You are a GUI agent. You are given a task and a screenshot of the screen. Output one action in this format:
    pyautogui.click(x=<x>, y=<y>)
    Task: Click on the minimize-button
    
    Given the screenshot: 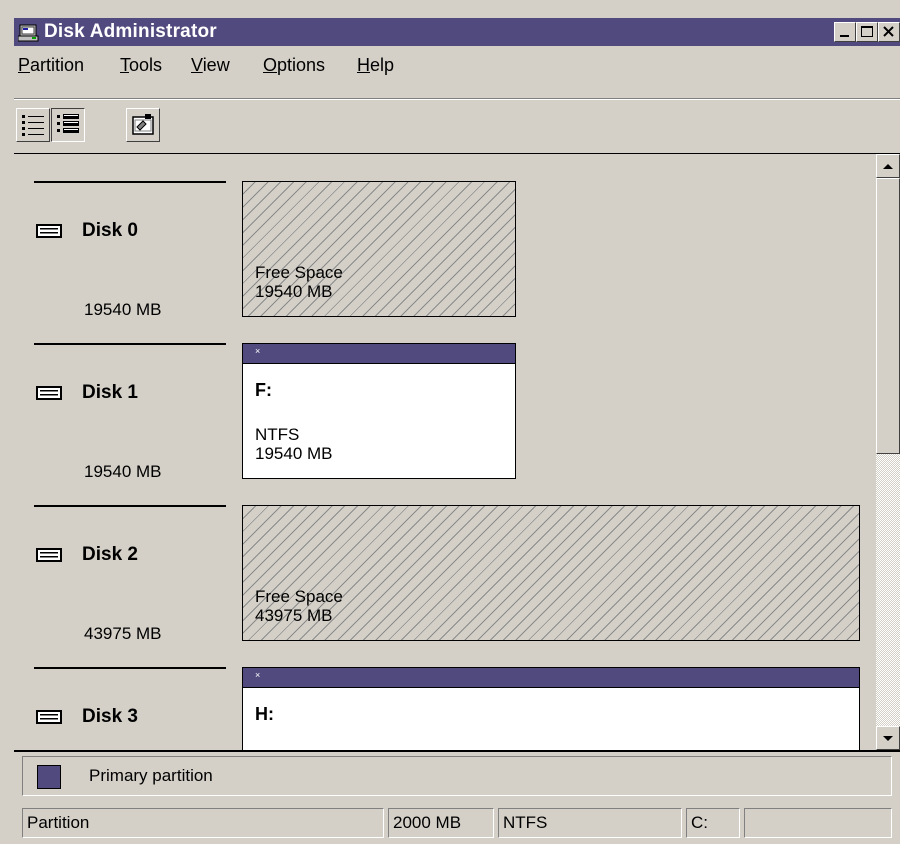 What is the action you would take?
    pyautogui.click(x=845, y=32)
    